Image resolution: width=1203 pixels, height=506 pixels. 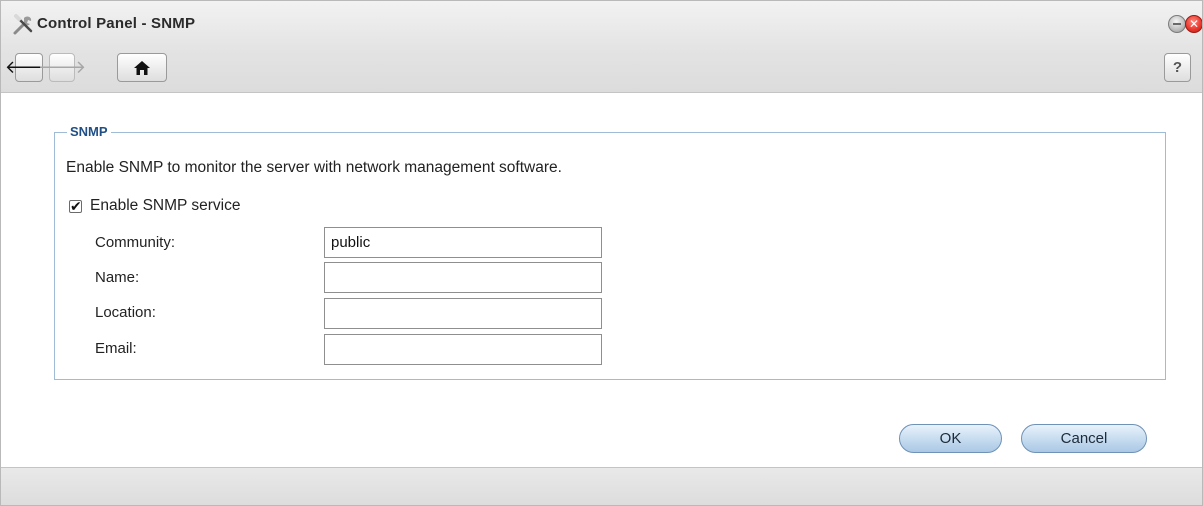 I want to click on tools-icon, so click(x=23, y=24).